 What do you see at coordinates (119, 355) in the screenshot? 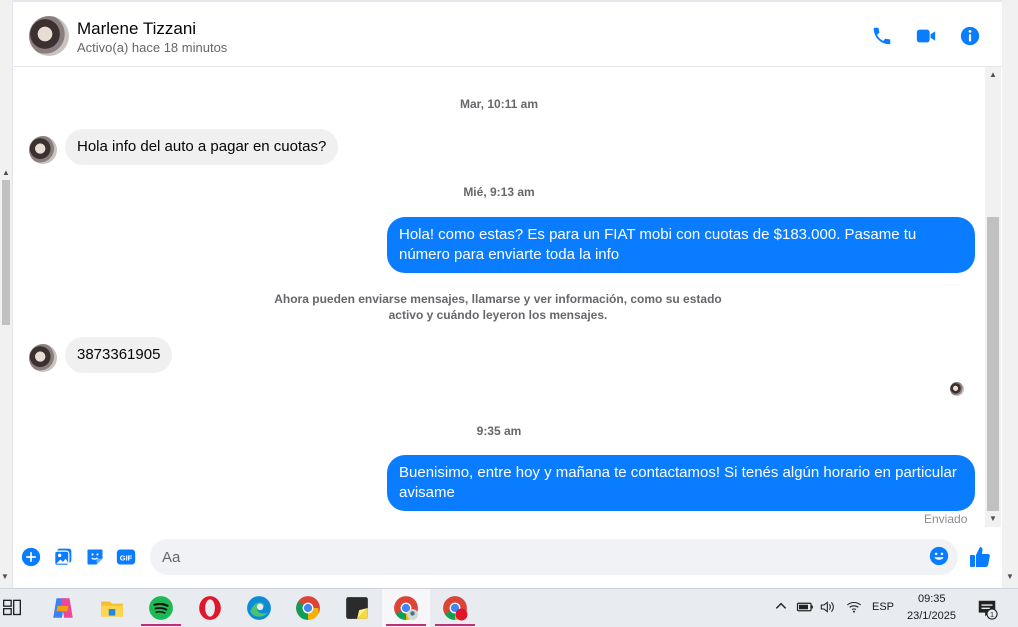
I see `incoming-message: 3873361905` at bounding box center [119, 355].